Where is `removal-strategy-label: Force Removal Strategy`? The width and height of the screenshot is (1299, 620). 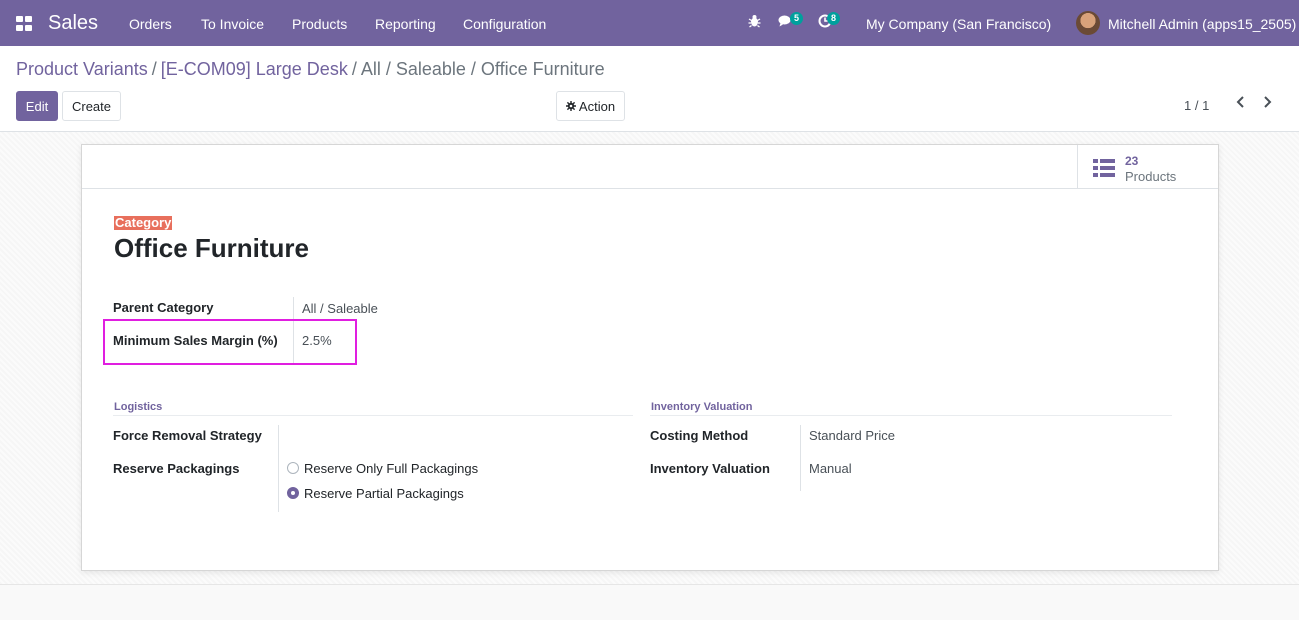
removal-strategy-label: Force Removal Strategy is located at coordinates (187, 435).